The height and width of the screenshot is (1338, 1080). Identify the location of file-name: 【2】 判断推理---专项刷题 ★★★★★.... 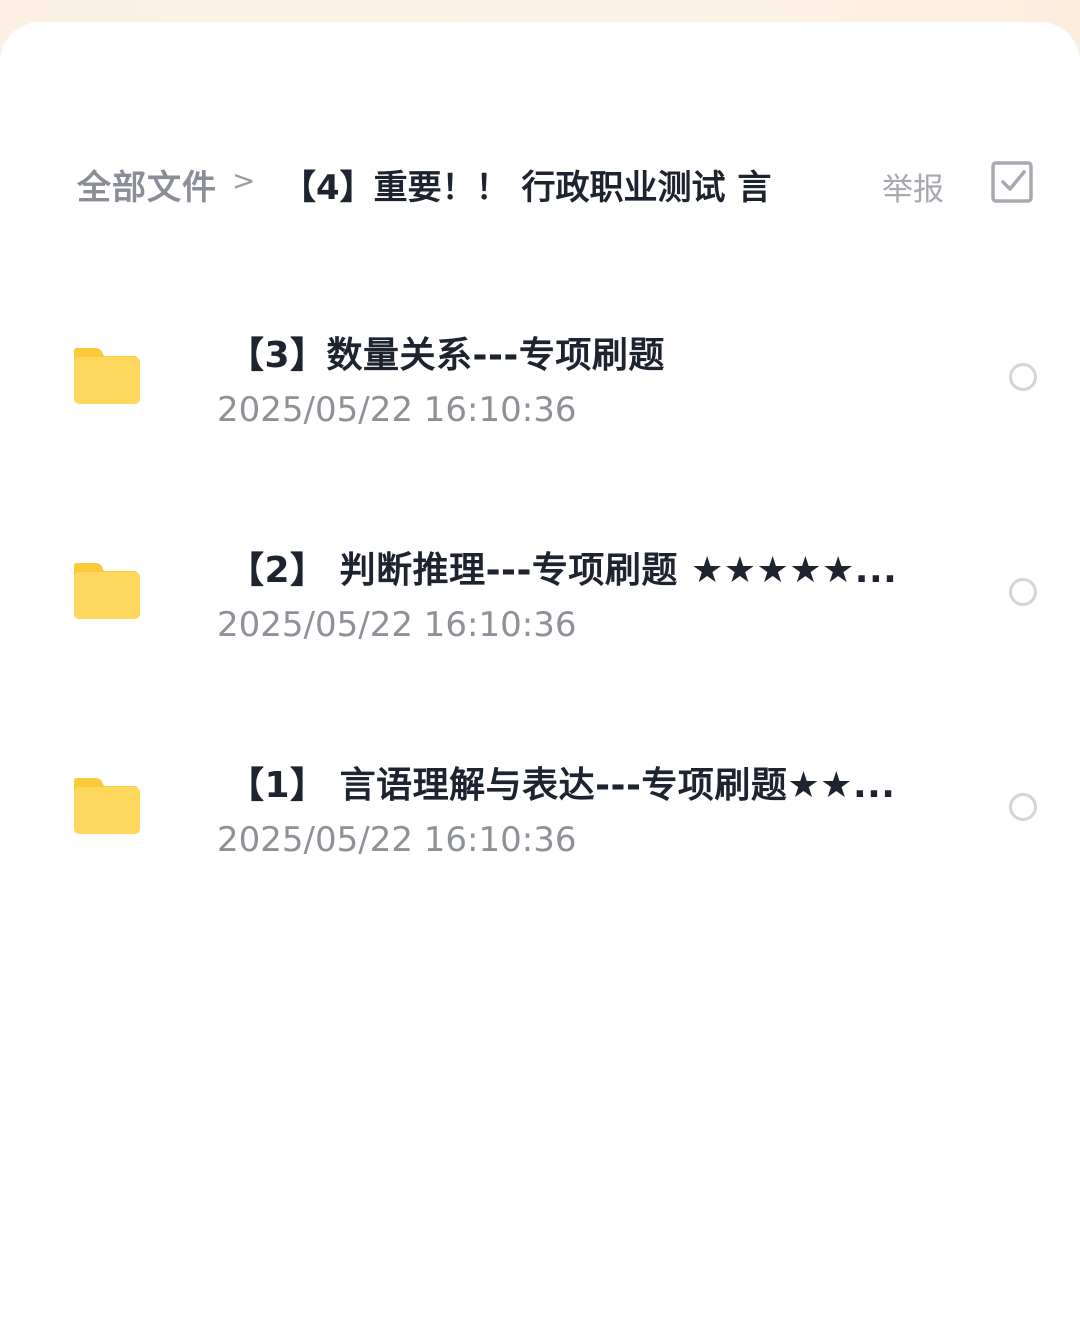
(563, 570).